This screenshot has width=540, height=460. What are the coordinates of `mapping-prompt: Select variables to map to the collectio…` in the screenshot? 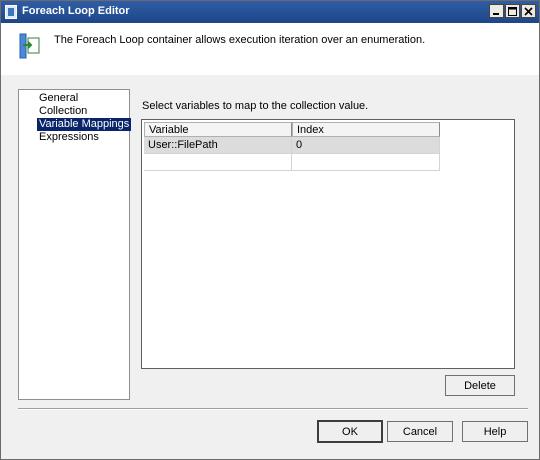 It's located at (255, 106).